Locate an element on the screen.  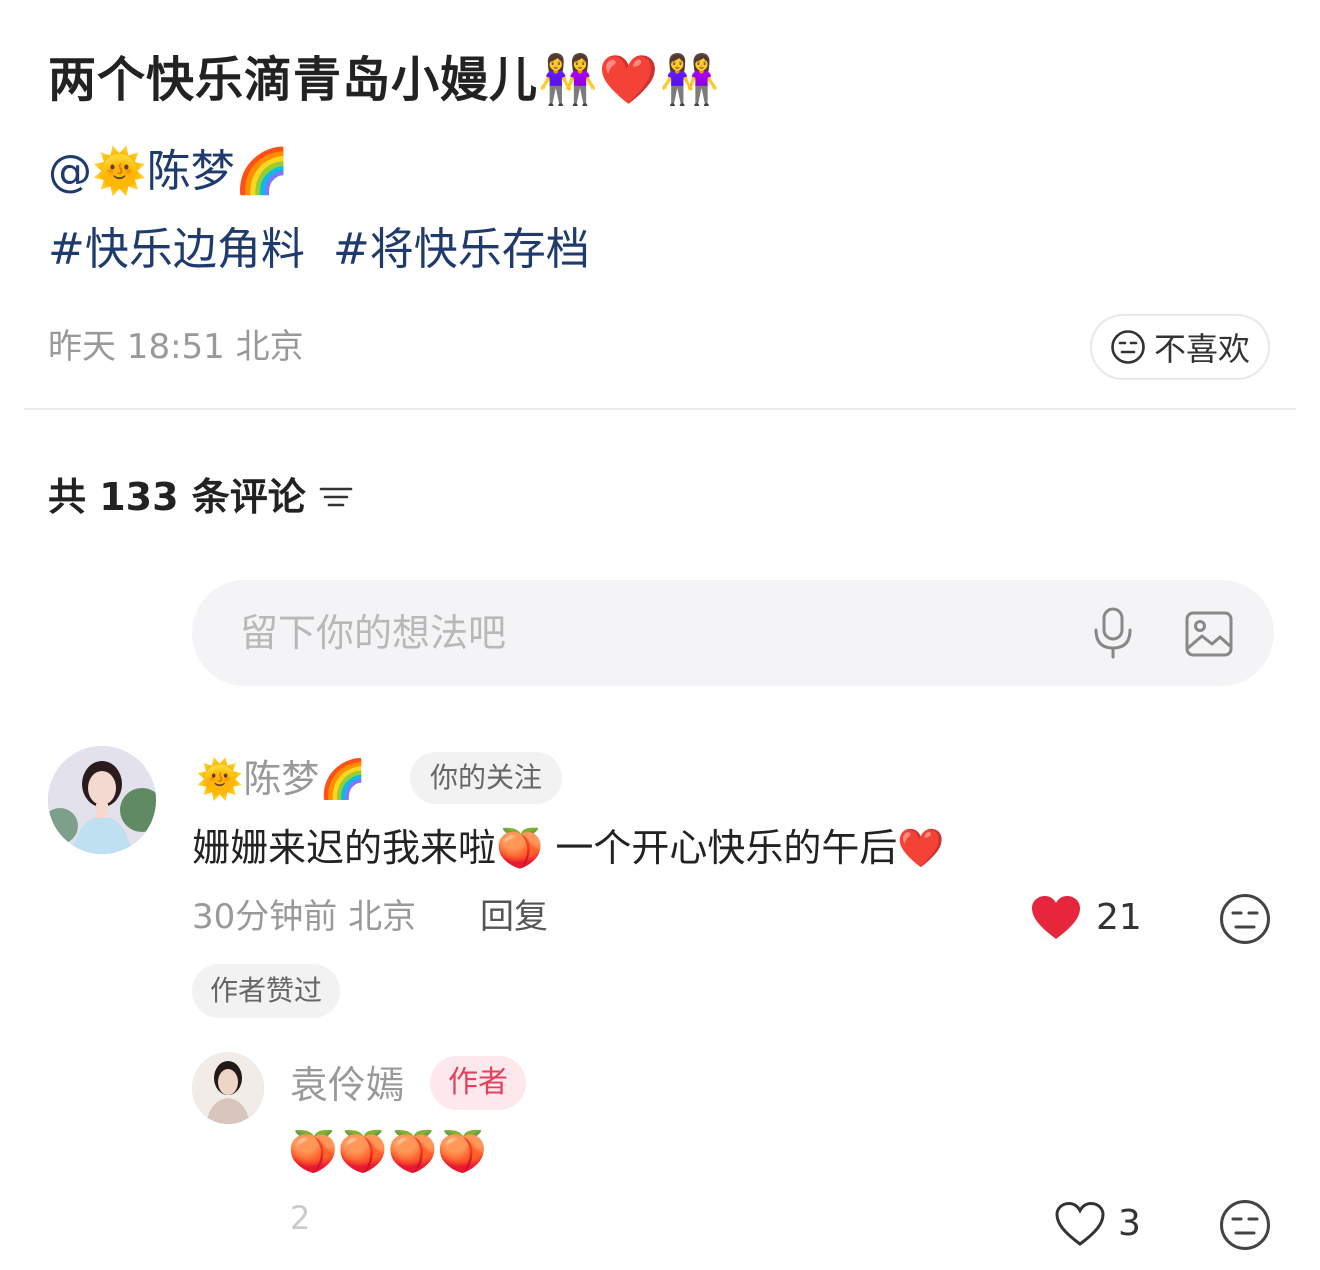
author-badge: 作者 is located at coordinates (478, 1083).